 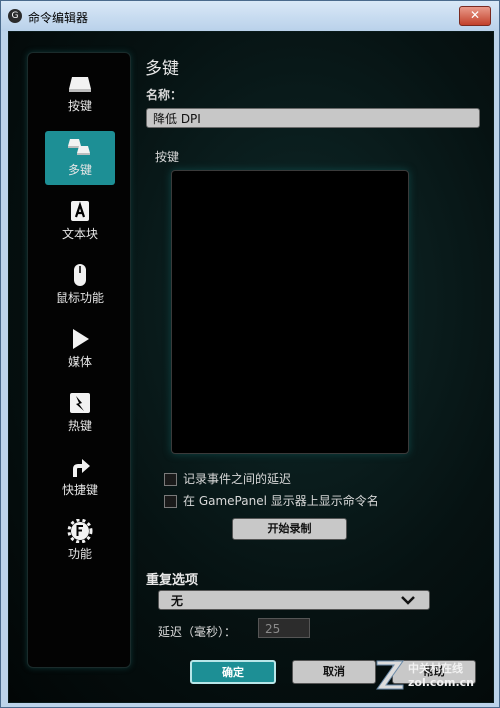 I want to click on text-block-icon, so click(x=80, y=211).